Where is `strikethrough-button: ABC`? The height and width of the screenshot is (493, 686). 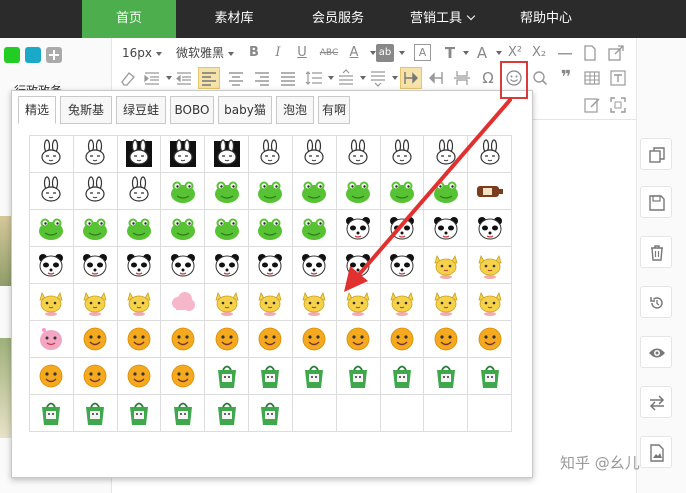
strikethrough-button: ABC is located at coordinates (329, 53).